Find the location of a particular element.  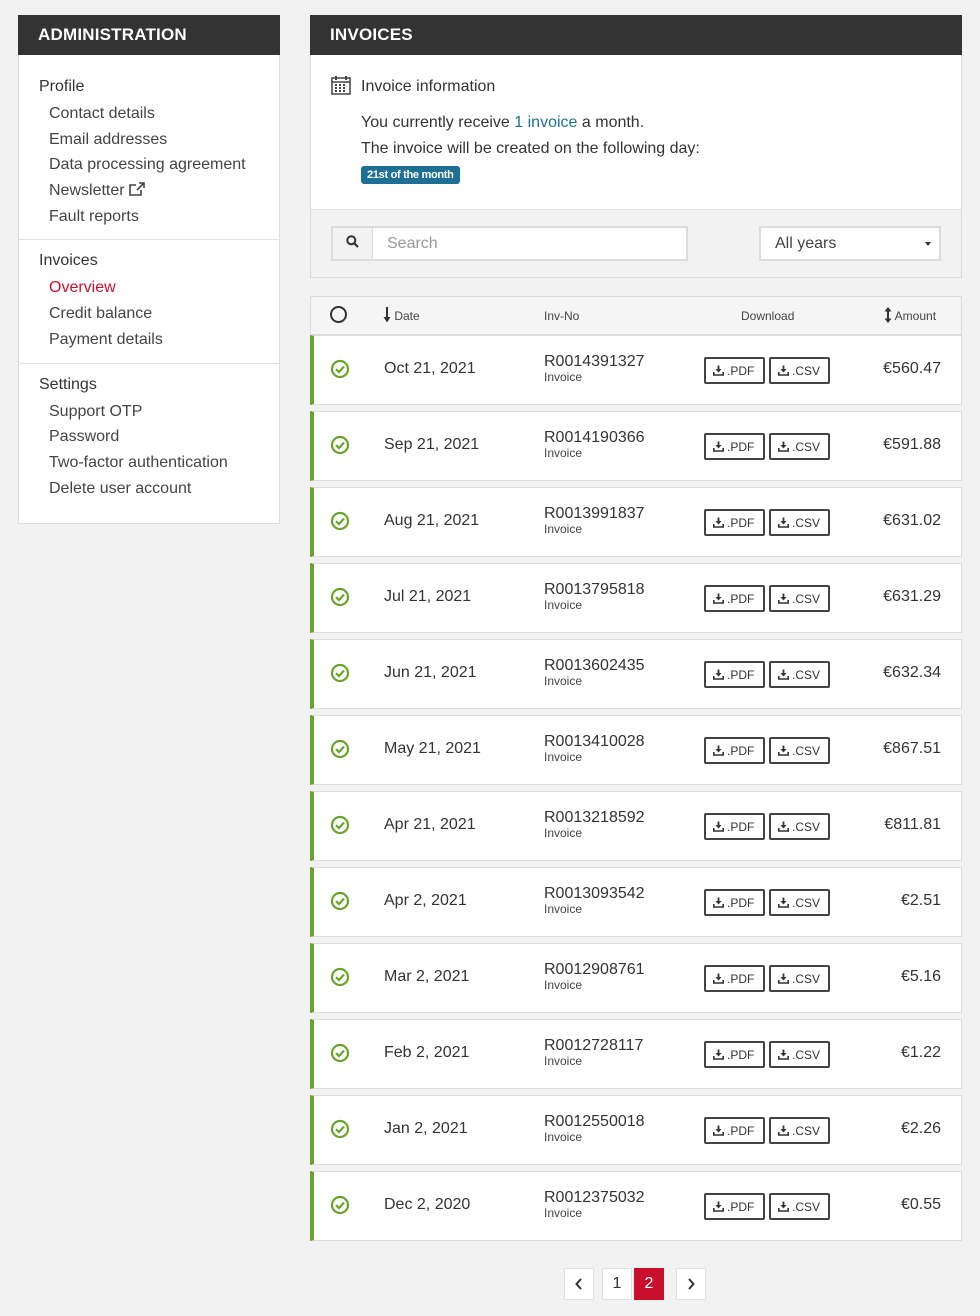

sidebar-item-contact-details: Contact details is located at coordinates (159, 114).